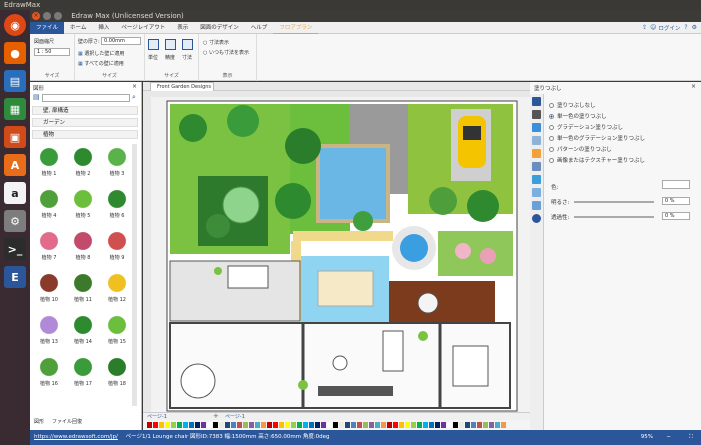 The image size is (701, 445). I want to click on dimension-button: 寸法, so click(187, 57).